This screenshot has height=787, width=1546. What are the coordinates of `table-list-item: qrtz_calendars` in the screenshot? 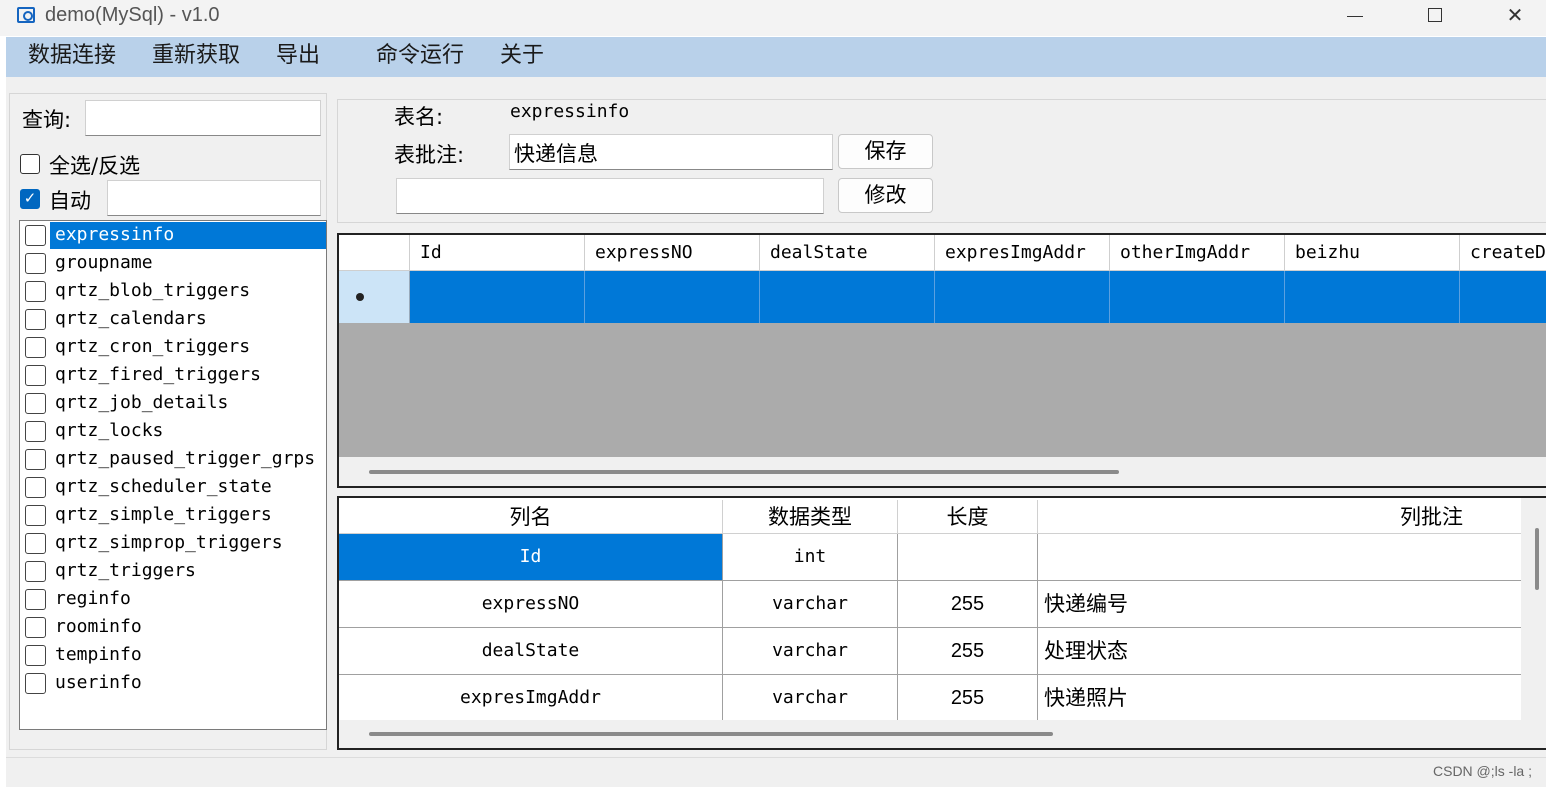 It's located at (173, 320).